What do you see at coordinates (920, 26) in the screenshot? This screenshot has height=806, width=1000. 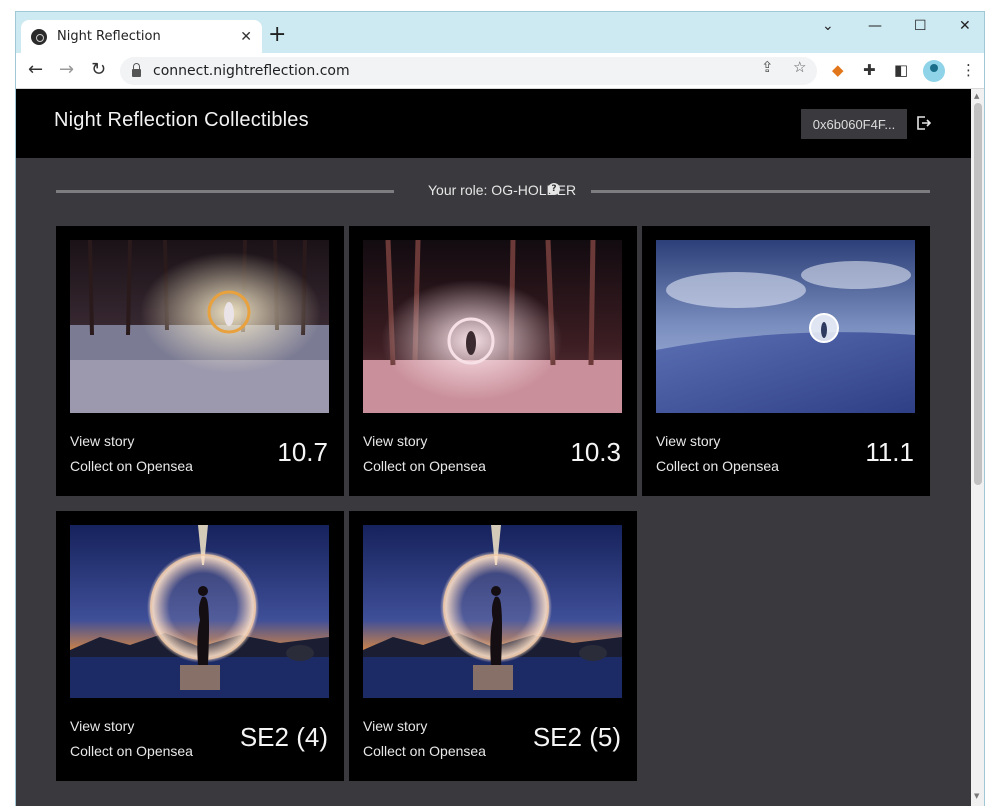 I see `maximize-button: ☐` at bounding box center [920, 26].